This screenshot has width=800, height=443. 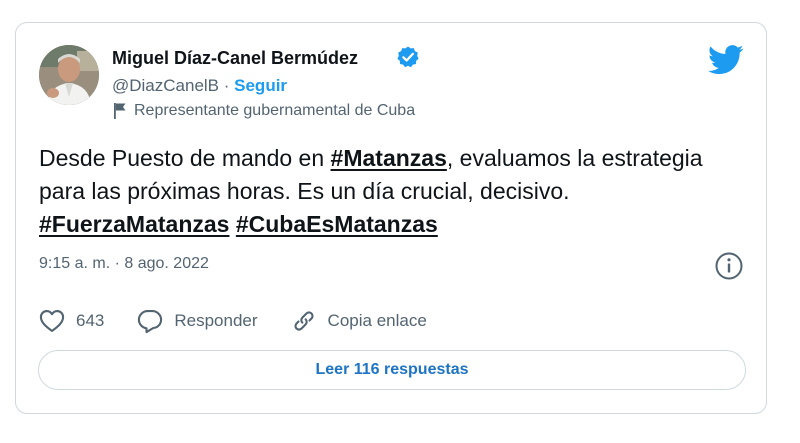 I want to click on hashtag-link: #CubaEsMatanzas, so click(x=337, y=224).